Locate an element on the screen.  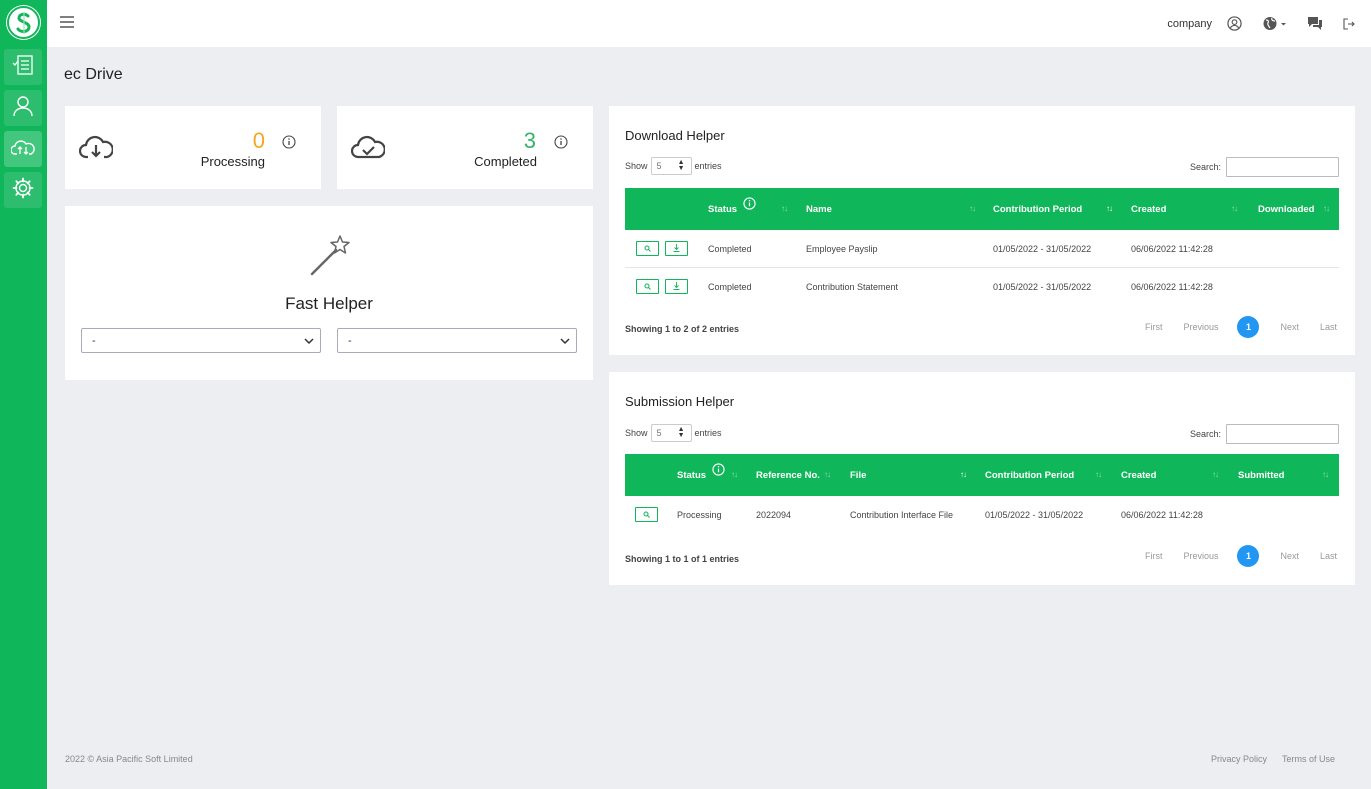
cell-status: Completed is located at coordinates (730, 287).